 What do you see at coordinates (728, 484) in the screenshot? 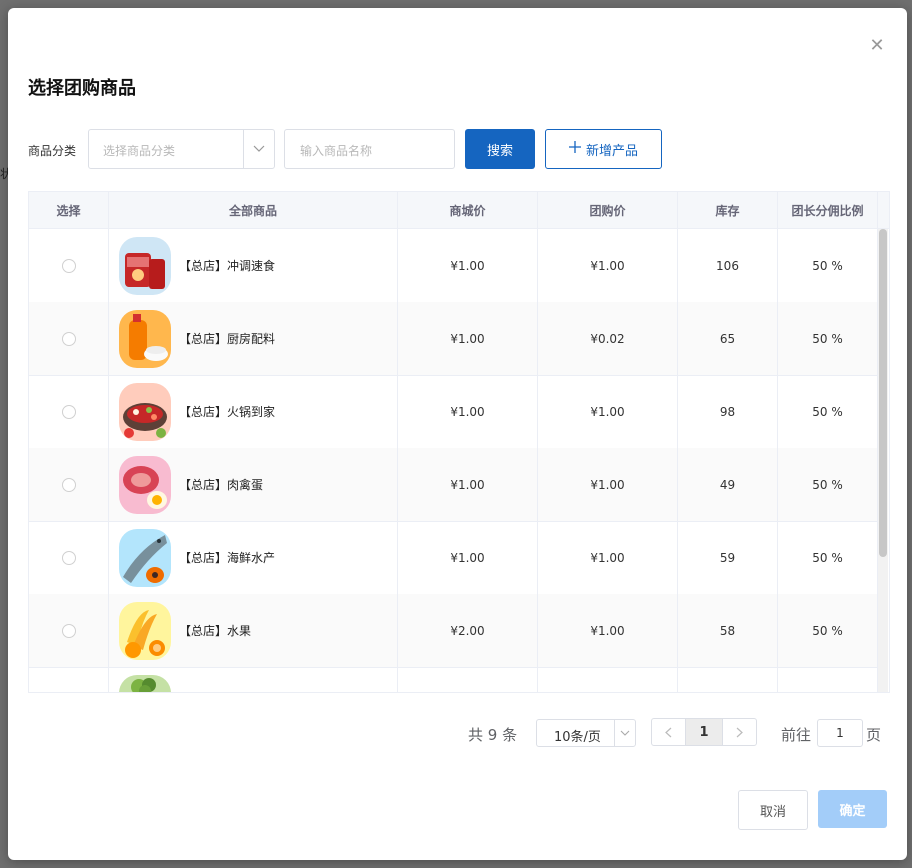
I see `stock: 49` at bounding box center [728, 484].